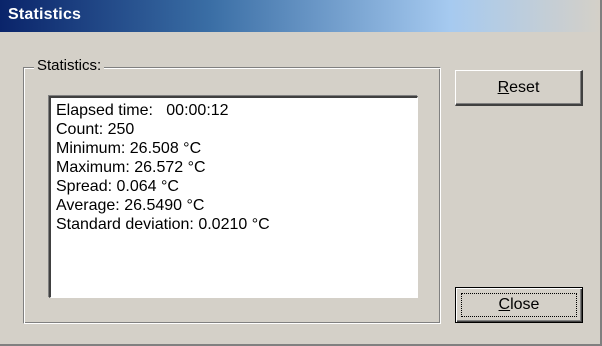 The image size is (602, 346). What do you see at coordinates (504, 304) in the screenshot?
I see `close-button-mnemonic: C` at bounding box center [504, 304].